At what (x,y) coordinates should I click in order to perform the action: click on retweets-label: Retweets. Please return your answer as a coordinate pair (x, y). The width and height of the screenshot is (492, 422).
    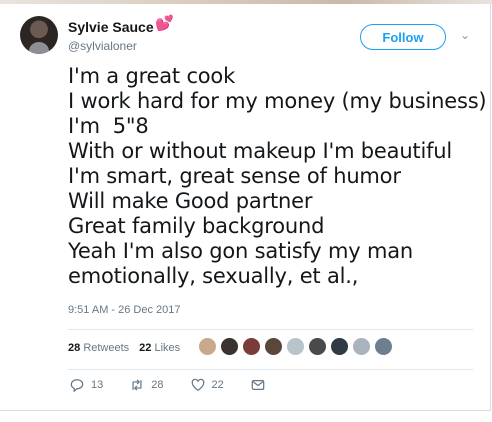
    Looking at the image, I should click on (106, 348).